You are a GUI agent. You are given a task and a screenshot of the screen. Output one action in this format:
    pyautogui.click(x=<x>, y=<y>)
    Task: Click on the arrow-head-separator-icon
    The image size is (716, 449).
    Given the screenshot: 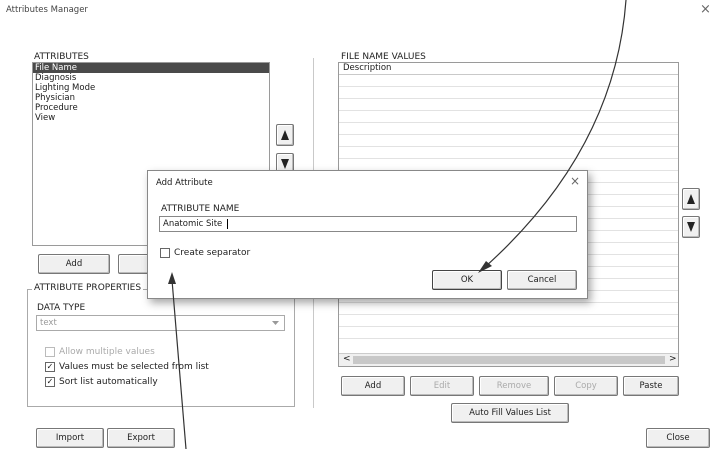 What is the action you would take?
    pyautogui.click(x=172, y=278)
    